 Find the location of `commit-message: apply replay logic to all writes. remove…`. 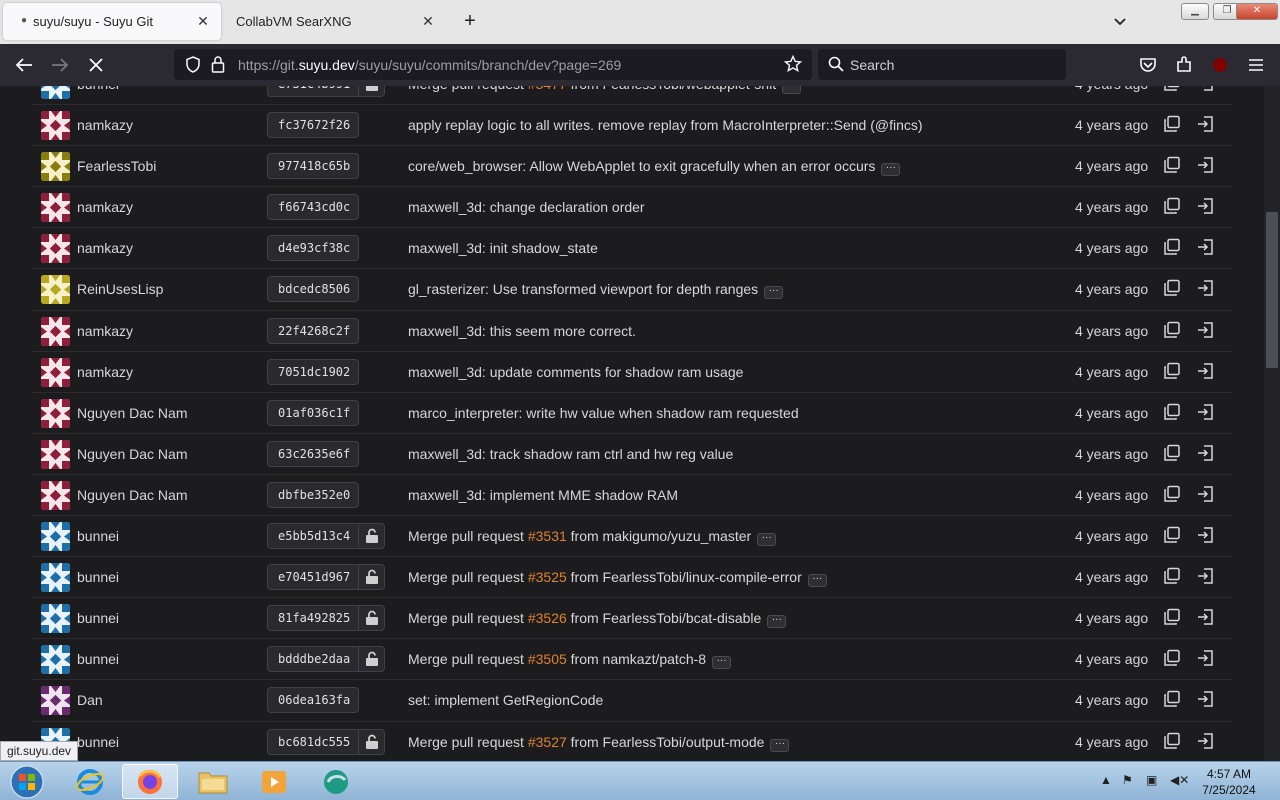

commit-message: apply replay logic to all writes. remove… is located at coordinates (665, 125).